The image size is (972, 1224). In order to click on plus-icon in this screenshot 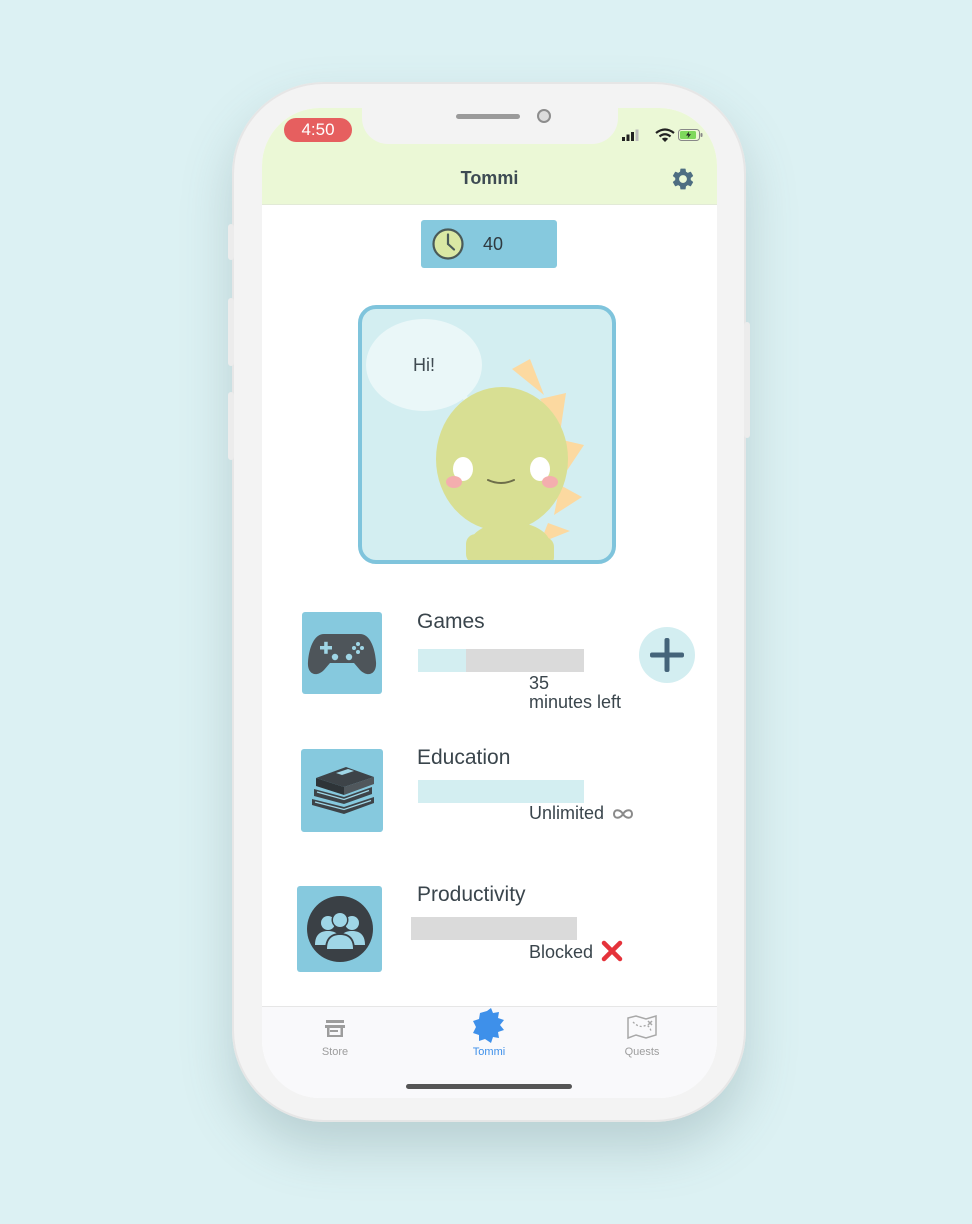, I will do `click(667, 655)`.